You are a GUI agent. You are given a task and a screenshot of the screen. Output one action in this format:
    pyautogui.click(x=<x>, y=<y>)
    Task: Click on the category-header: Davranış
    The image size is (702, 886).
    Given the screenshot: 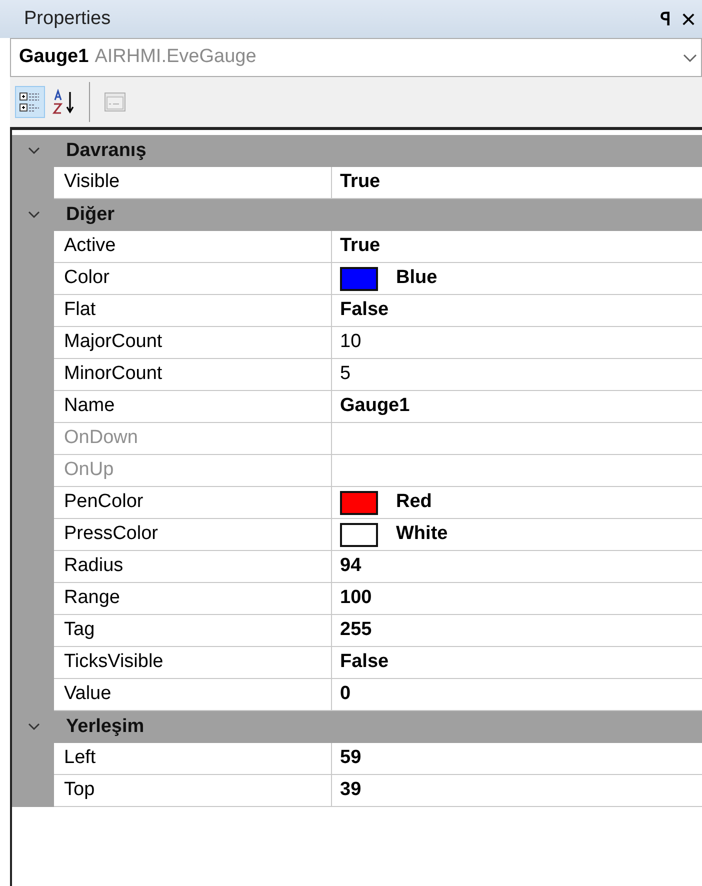 What is the action you would take?
    pyautogui.click(x=357, y=151)
    